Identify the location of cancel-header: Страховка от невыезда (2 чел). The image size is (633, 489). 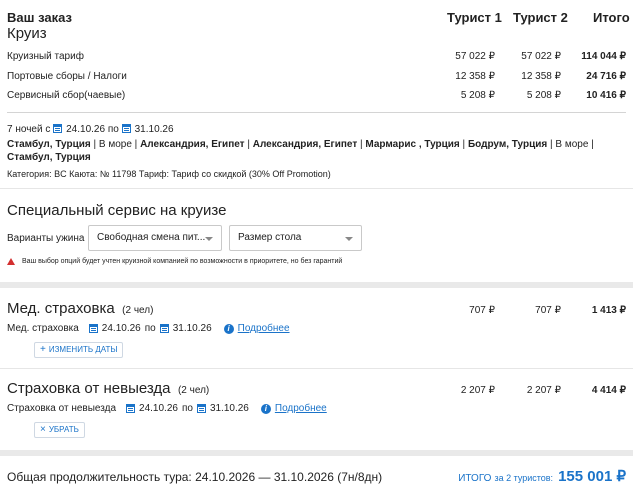
(108, 389).